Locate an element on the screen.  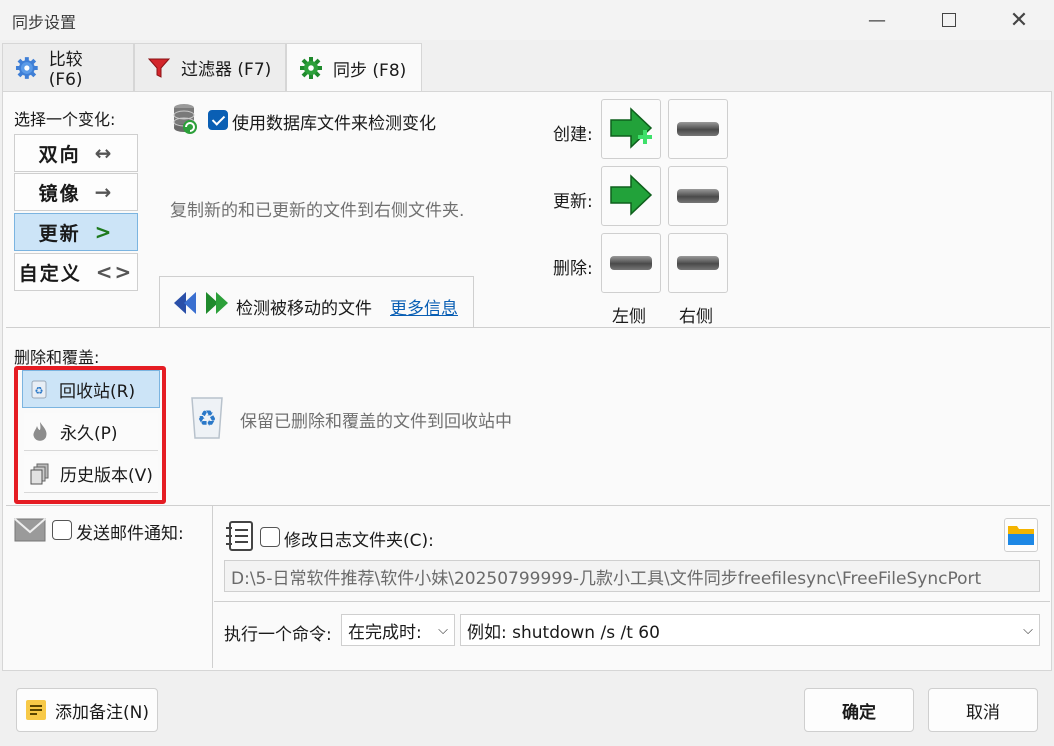
recycle-bin-icon: ♻ is located at coordinates (207, 417).